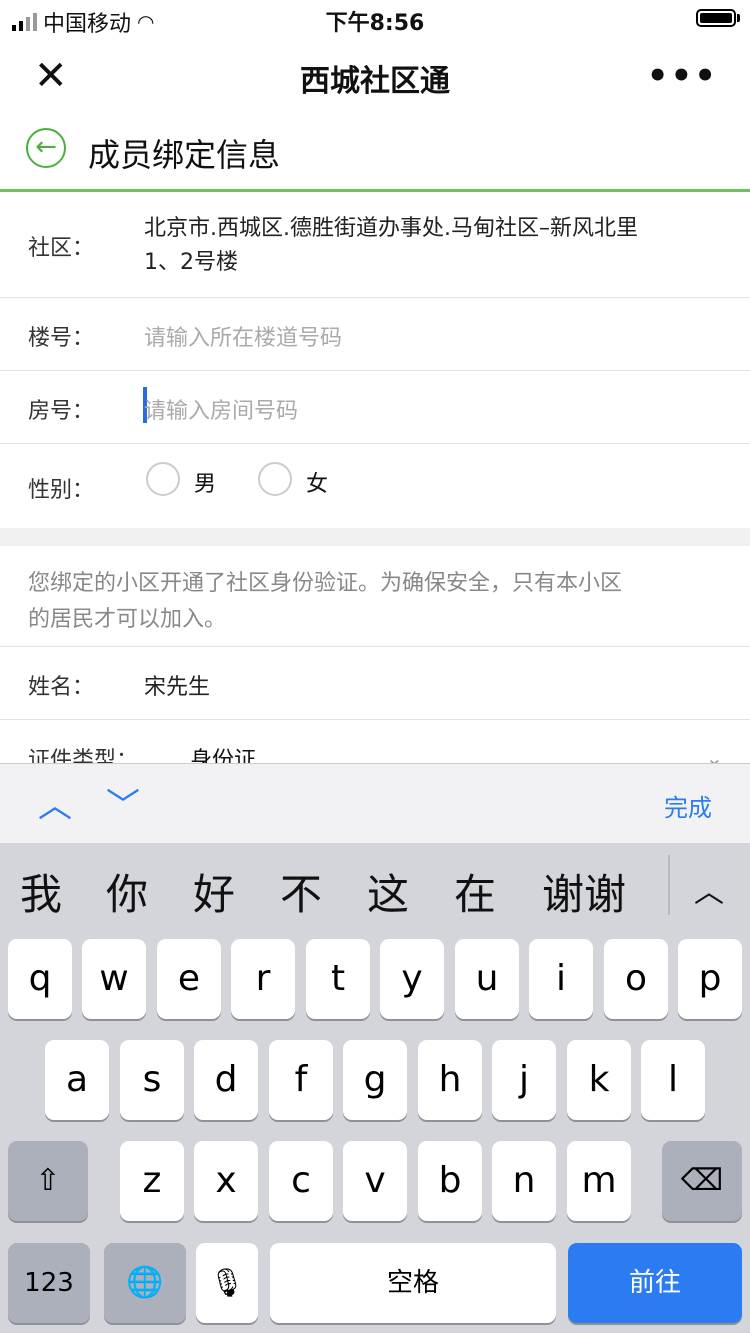 The image size is (750, 1333). What do you see at coordinates (710, 979) in the screenshot?
I see `key-p: p` at bounding box center [710, 979].